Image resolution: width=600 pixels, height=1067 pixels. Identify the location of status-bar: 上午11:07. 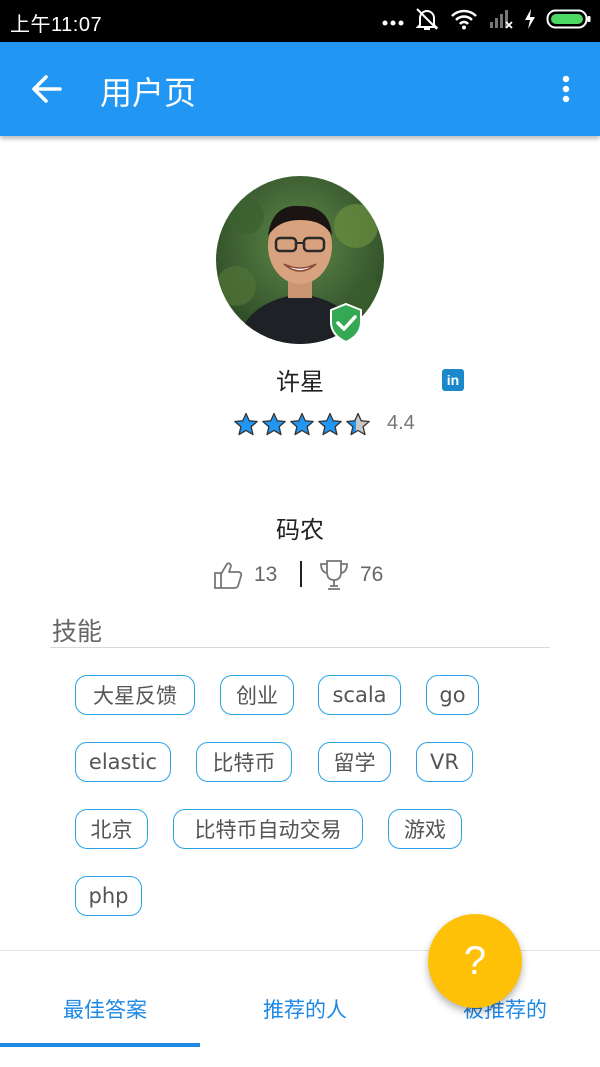
(300, 21).